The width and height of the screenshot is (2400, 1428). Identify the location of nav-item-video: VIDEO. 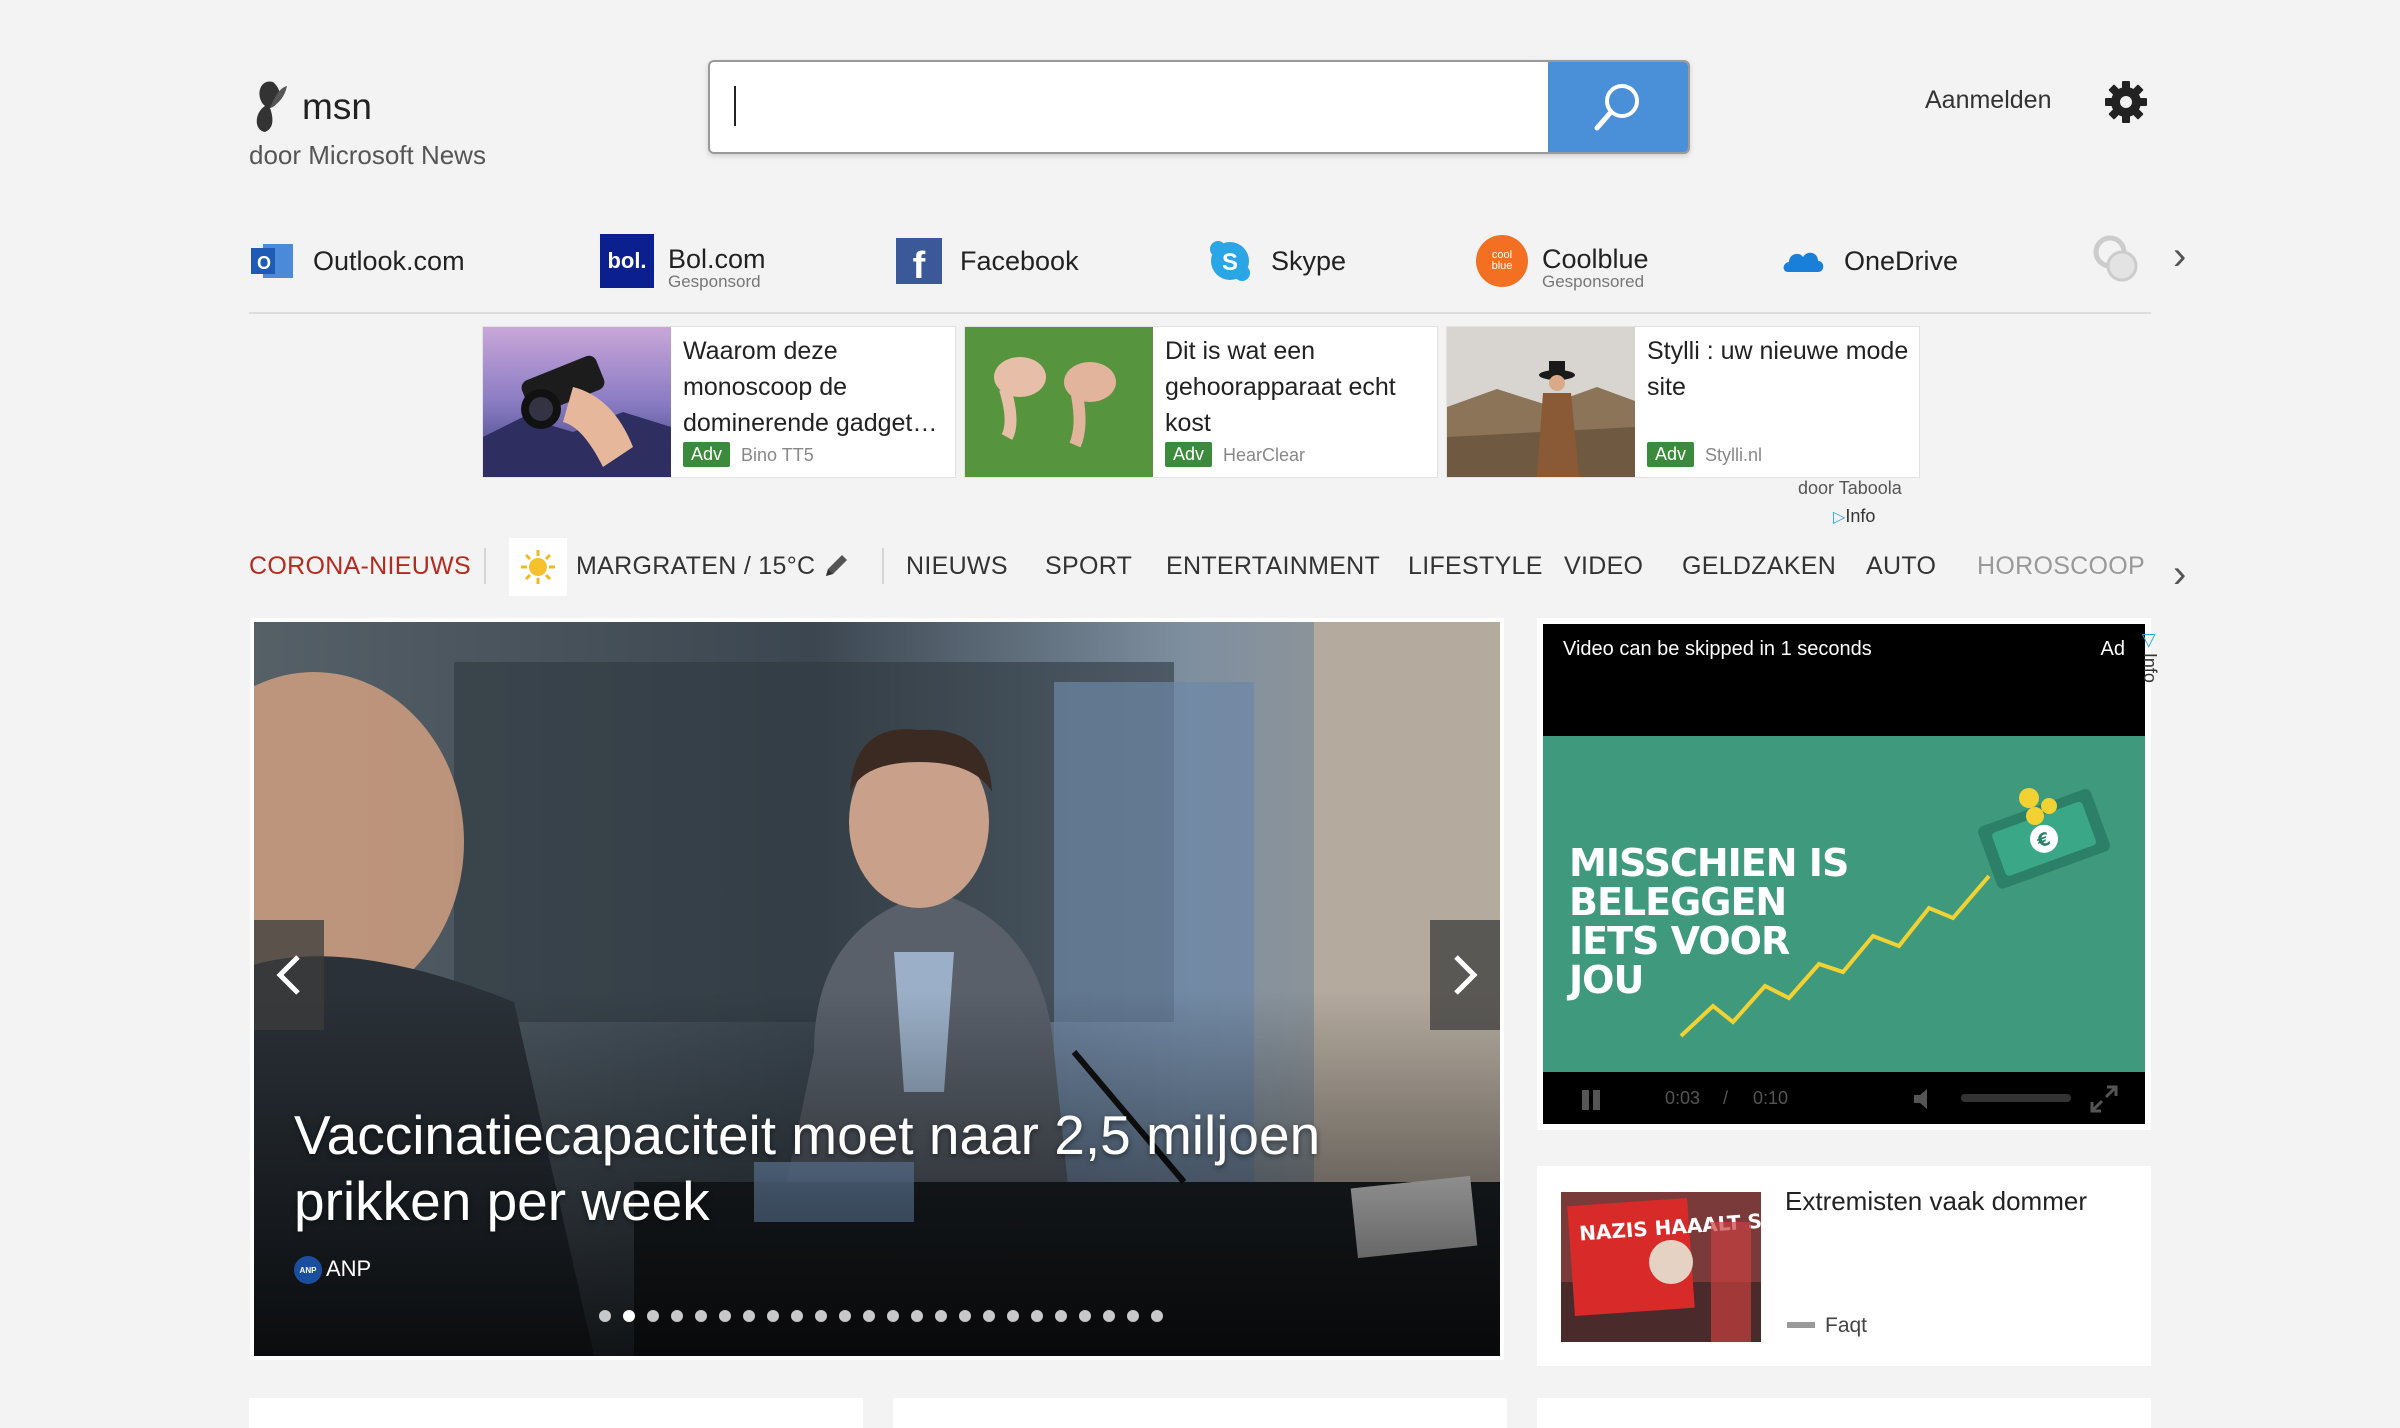
(1603, 566).